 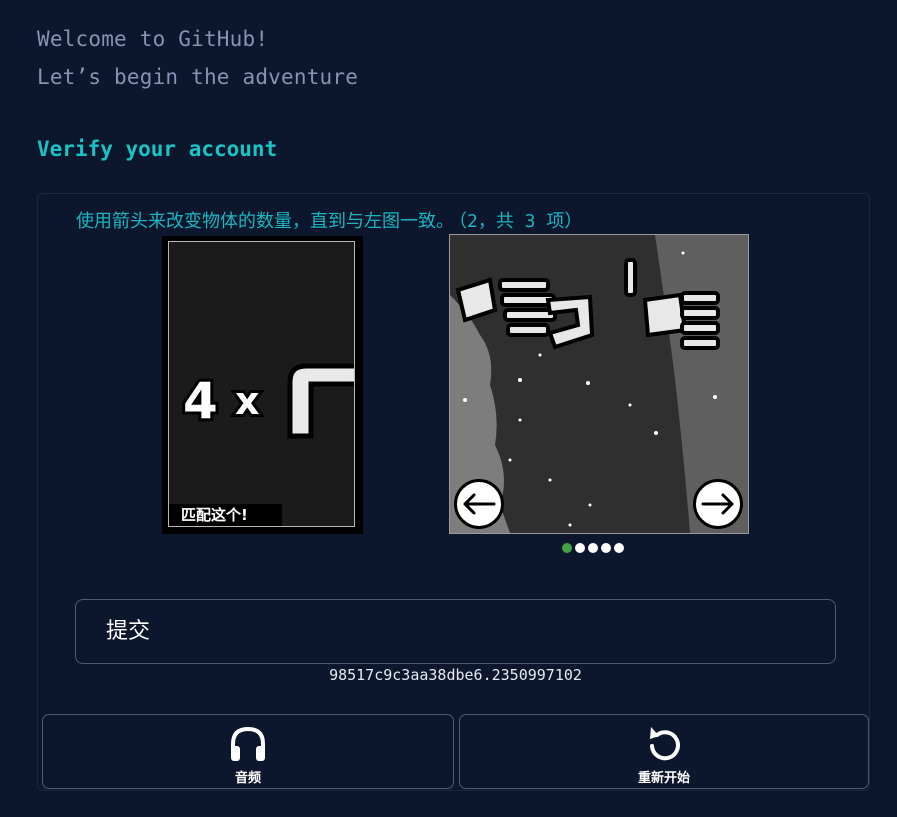 I want to click on pagination-dots, so click(x=593, y=548).